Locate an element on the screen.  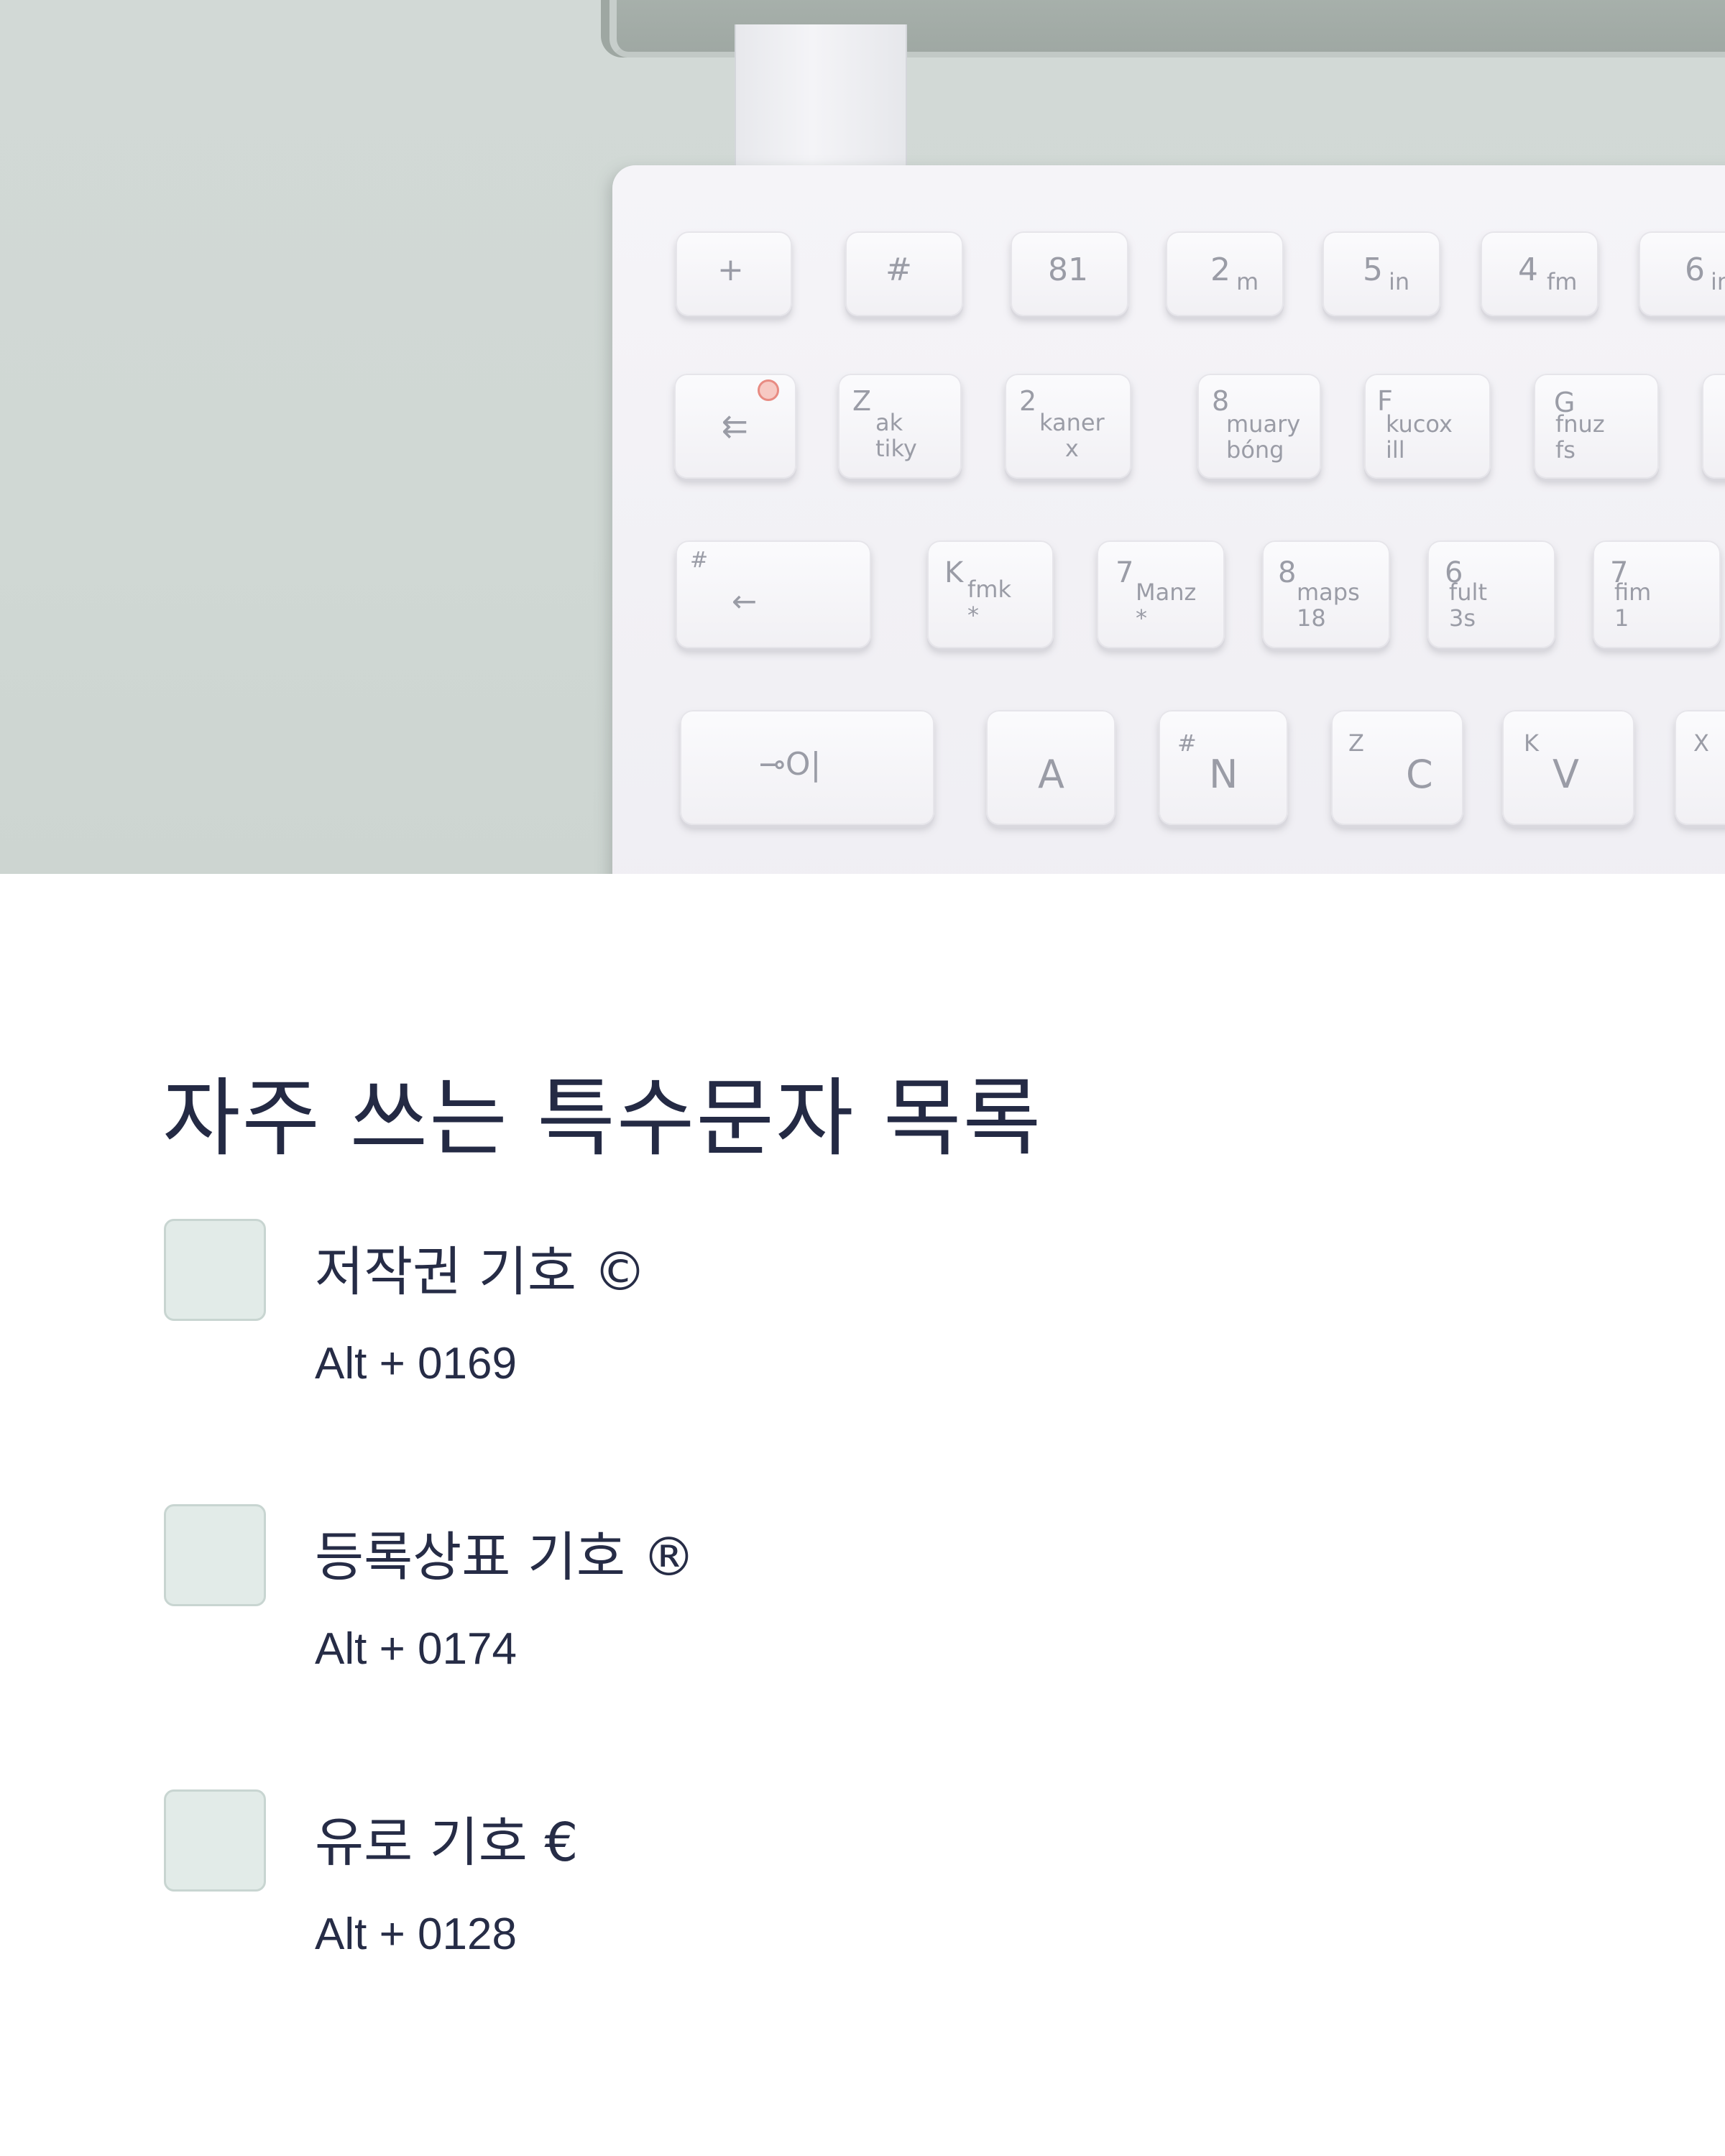
keyboard-key: 5 in is located at coordinates (1381, 273).